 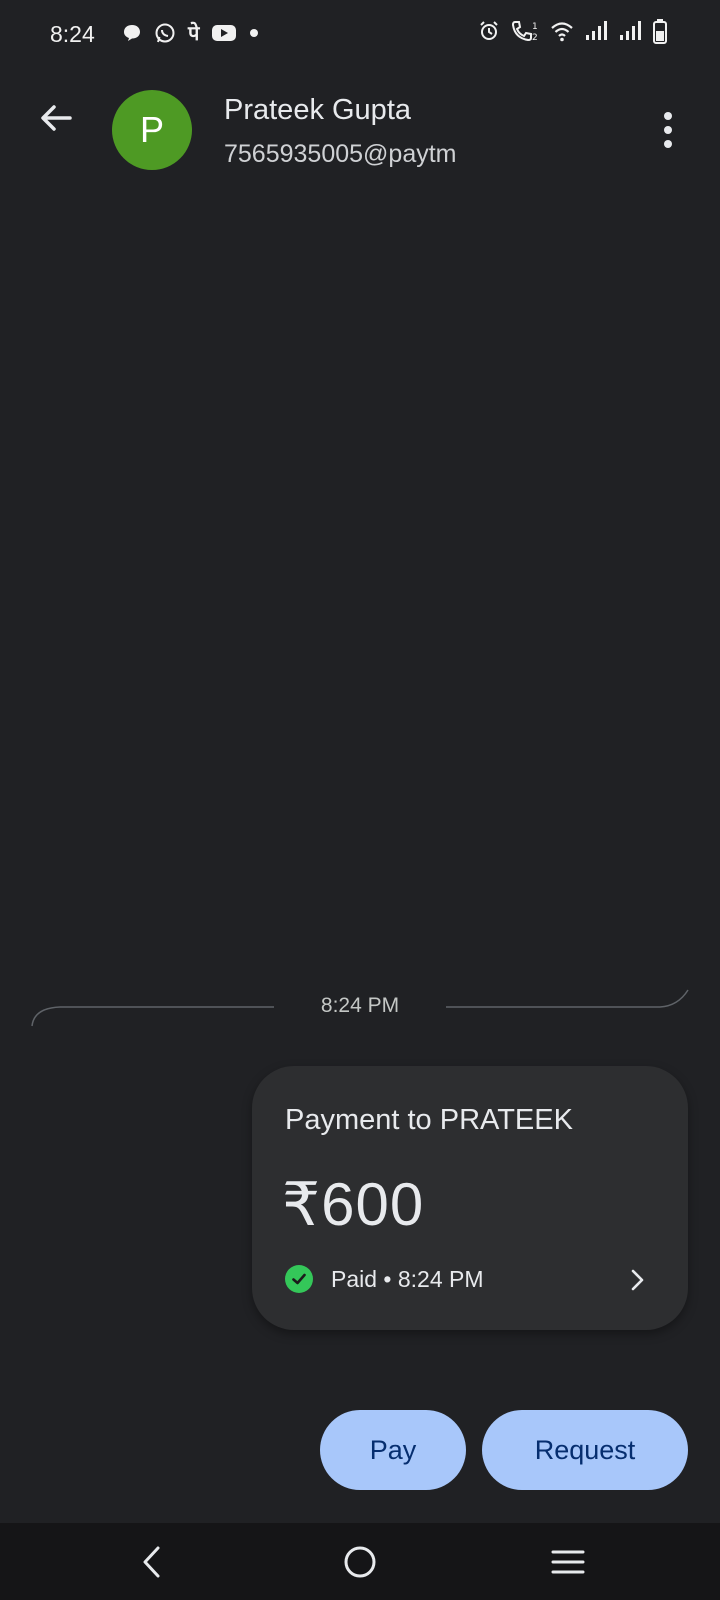 What do you see at coordinates (393, 1450) in the screenshot?
I see `pay-button: Pay` at bounding box center [393, 1450].